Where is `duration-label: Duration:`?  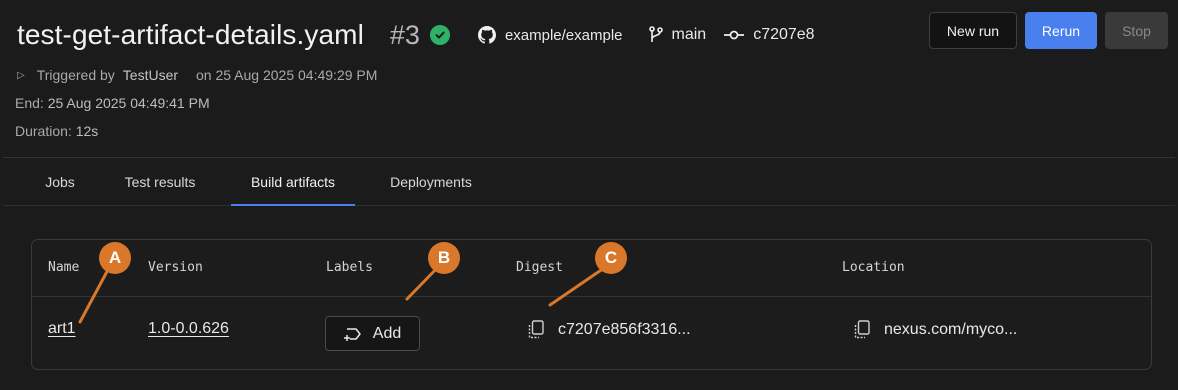 duration-label: Duration: is located at coordinates (43, 131).